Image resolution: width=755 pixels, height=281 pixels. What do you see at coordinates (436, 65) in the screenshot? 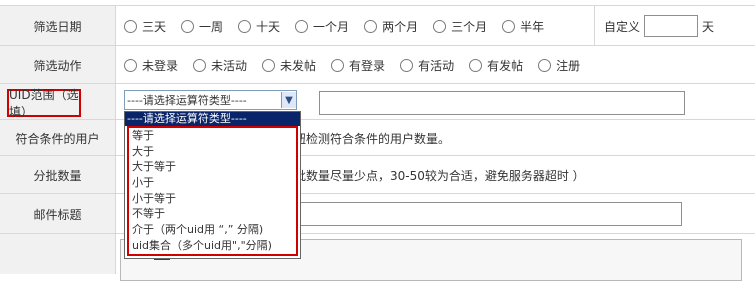
I see `action-radio-label: 有活动` at bounding box center [436, 65].